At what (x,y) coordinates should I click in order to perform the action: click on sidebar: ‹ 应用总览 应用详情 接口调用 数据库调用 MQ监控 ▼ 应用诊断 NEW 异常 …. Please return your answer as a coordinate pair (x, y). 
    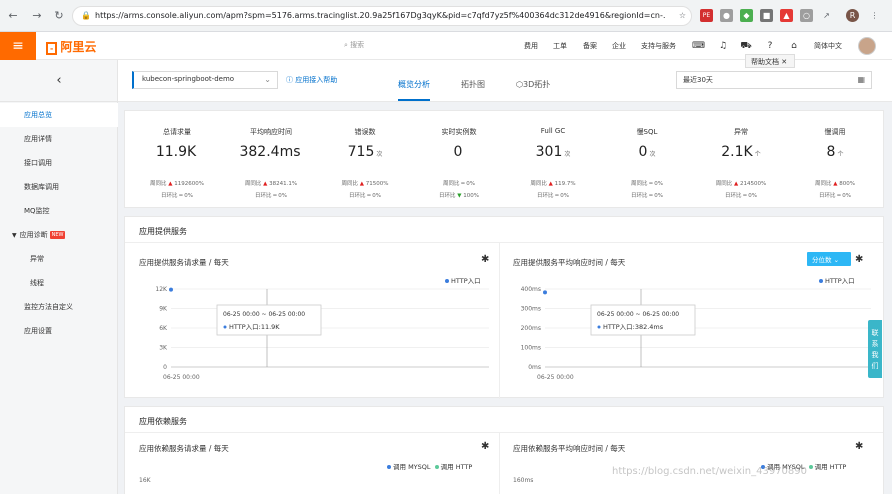
    Looking at the image, I should click on (59, 277).